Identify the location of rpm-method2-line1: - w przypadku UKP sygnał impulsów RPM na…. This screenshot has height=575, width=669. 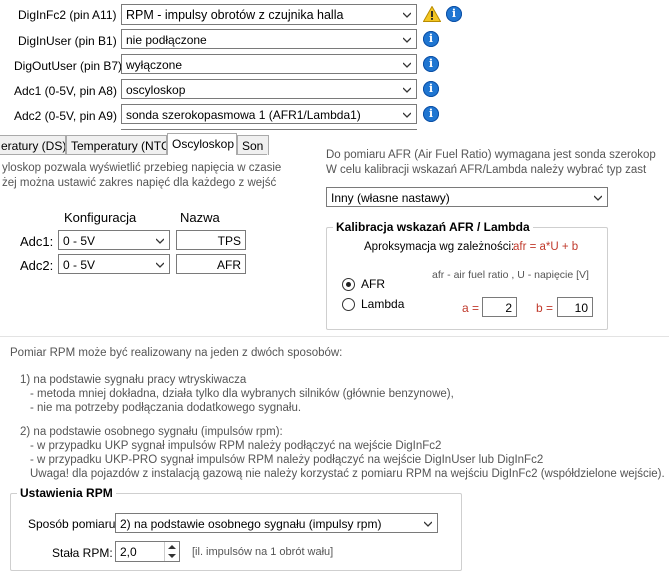
(236, 446).